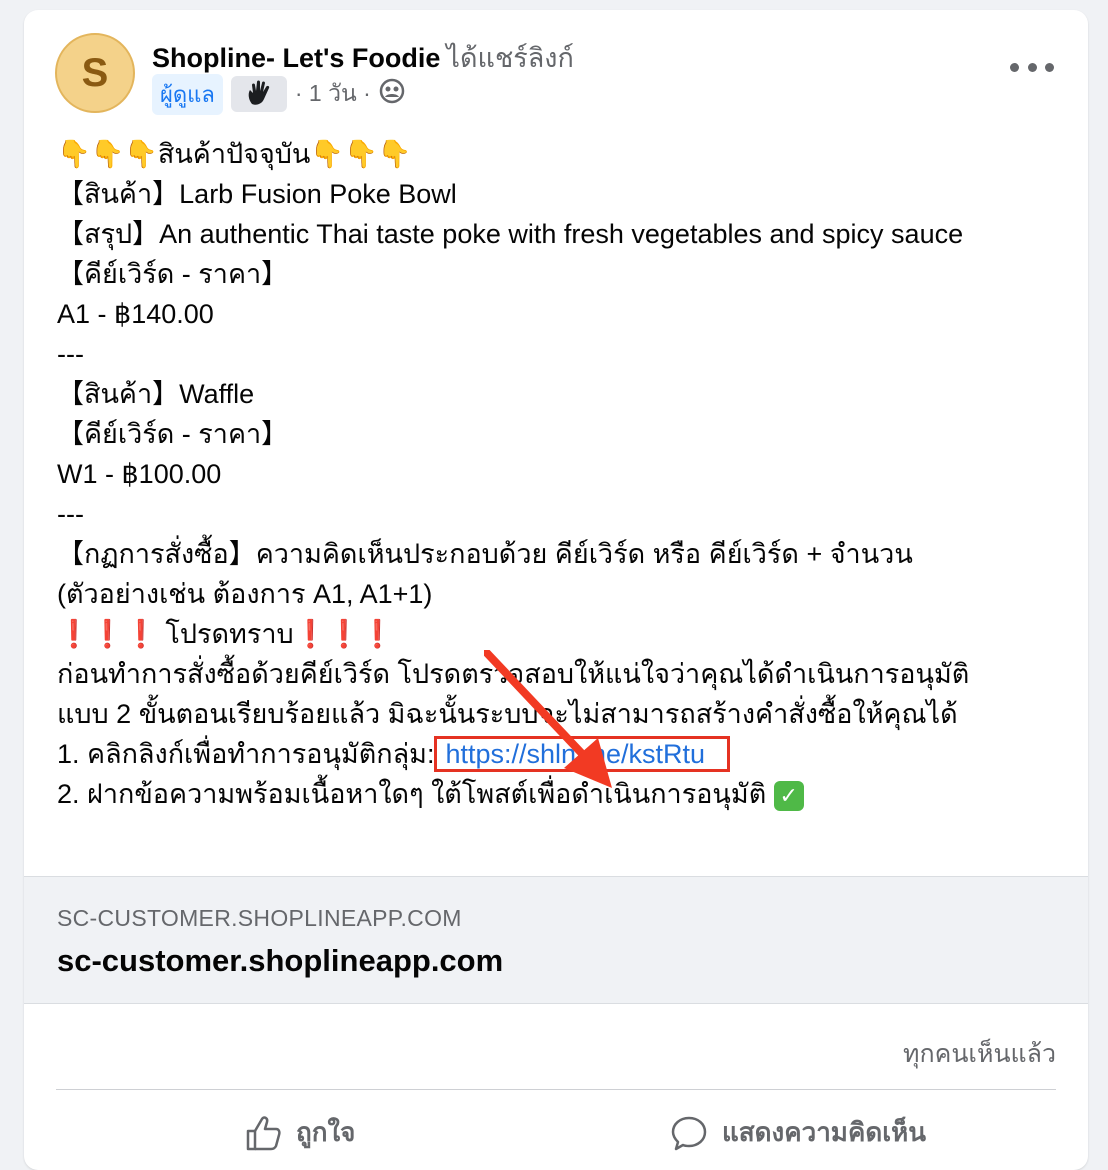 The width and height of the screenshot is (1108, 1170). What do you see at coordinates (280, 961) in the screenshot?
I see `preview-title: sc-customer.shoplineapp.com` at bounding box center [280, 961].